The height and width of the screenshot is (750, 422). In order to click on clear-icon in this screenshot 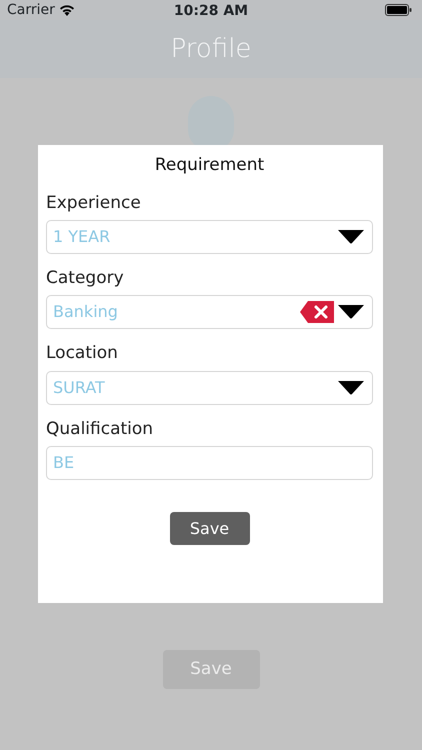, I will do `click(317, 312)`.